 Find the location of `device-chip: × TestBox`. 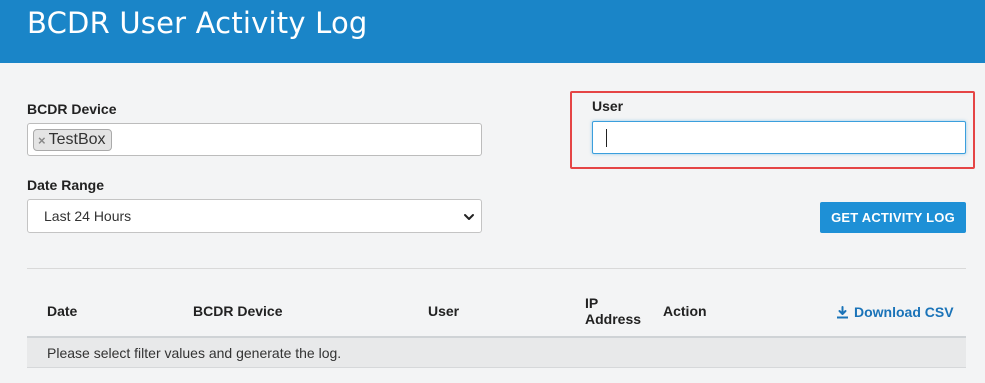

device-chip: × TestBox is located at coordinates (72, 140).